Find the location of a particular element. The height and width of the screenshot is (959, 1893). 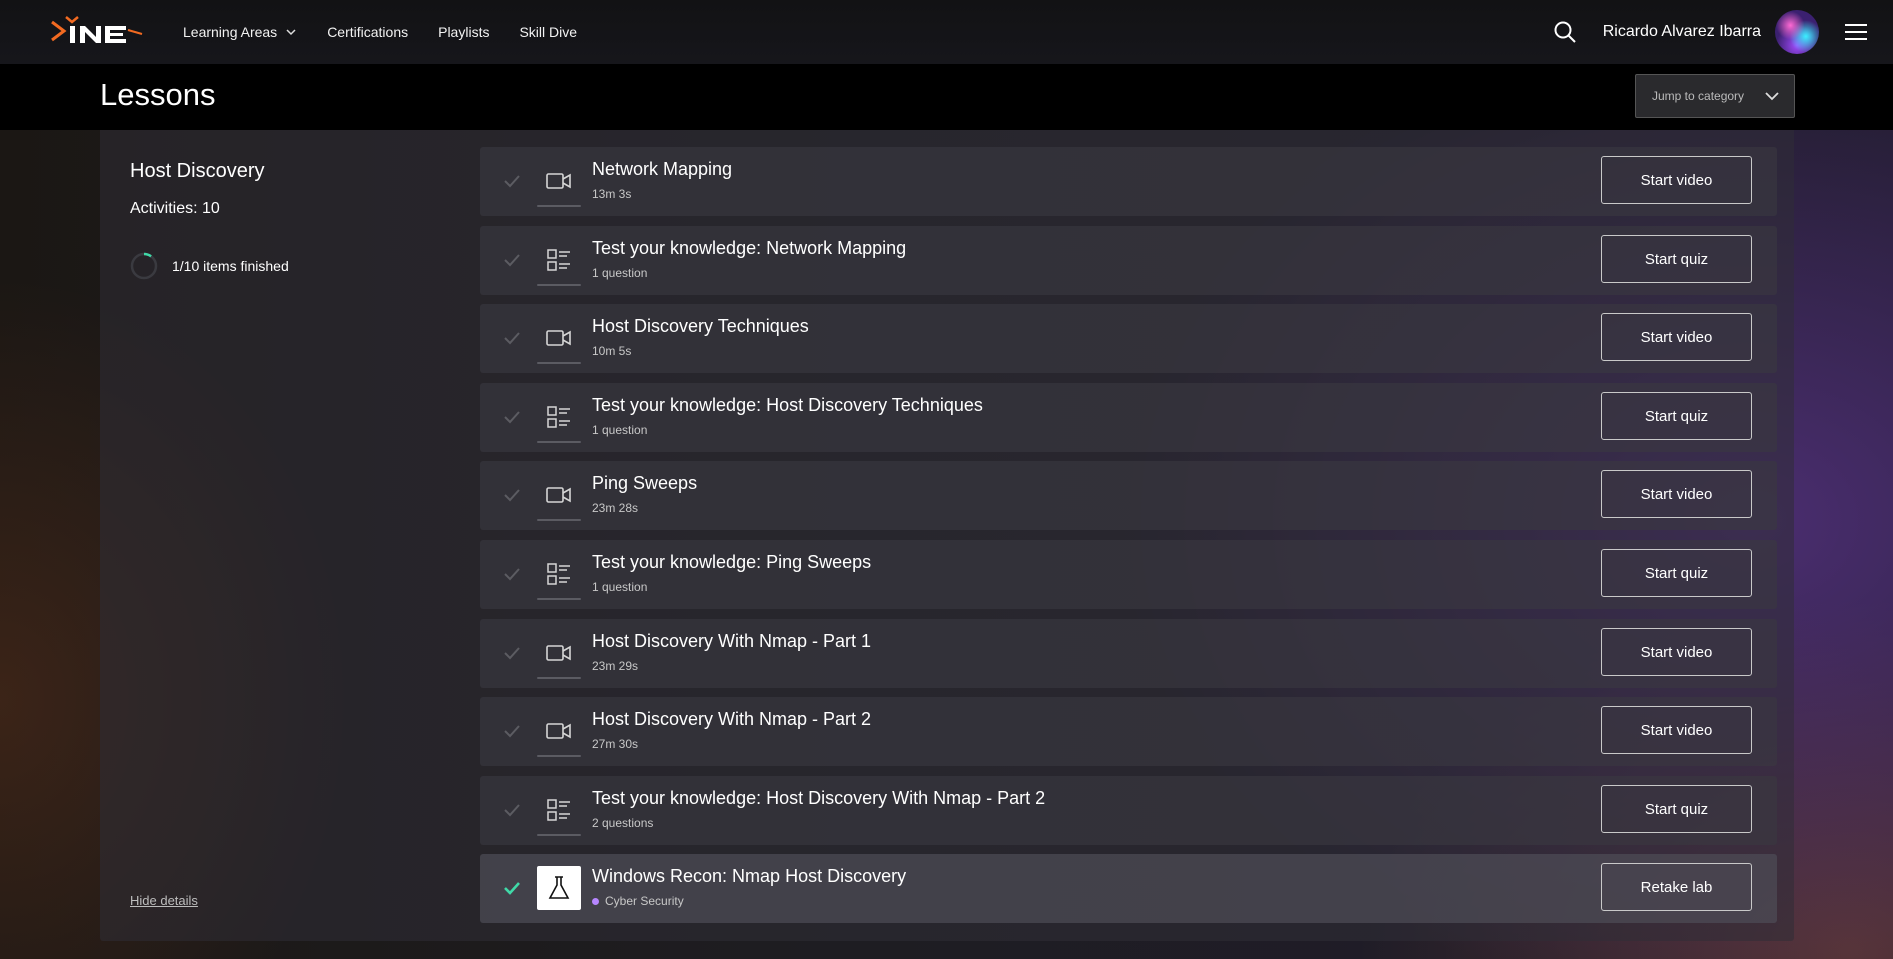

nav-skill-dive: Skill Dive is located at coordinates (548, 32).